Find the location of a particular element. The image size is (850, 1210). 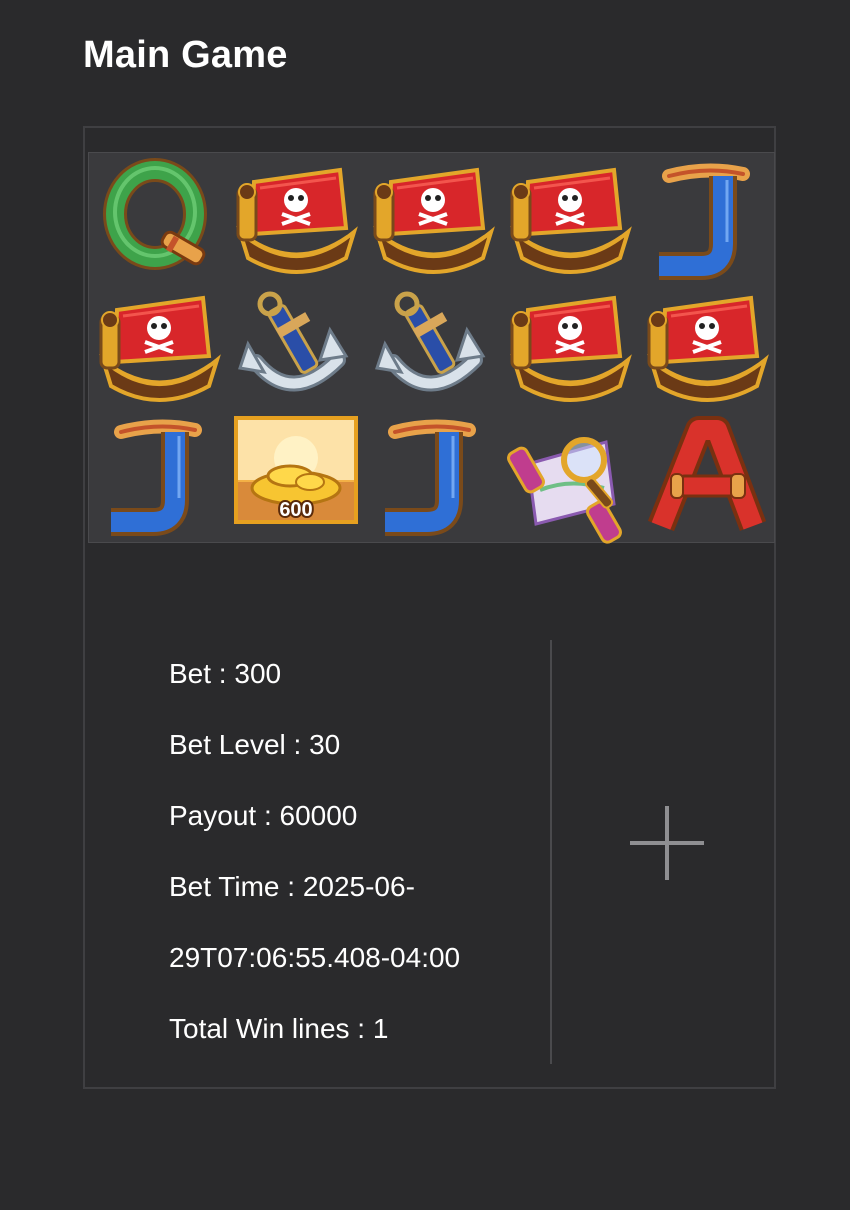

bet-time-continued: 29T07:06:55.408-04:00 is located at coordinates (315, 957).